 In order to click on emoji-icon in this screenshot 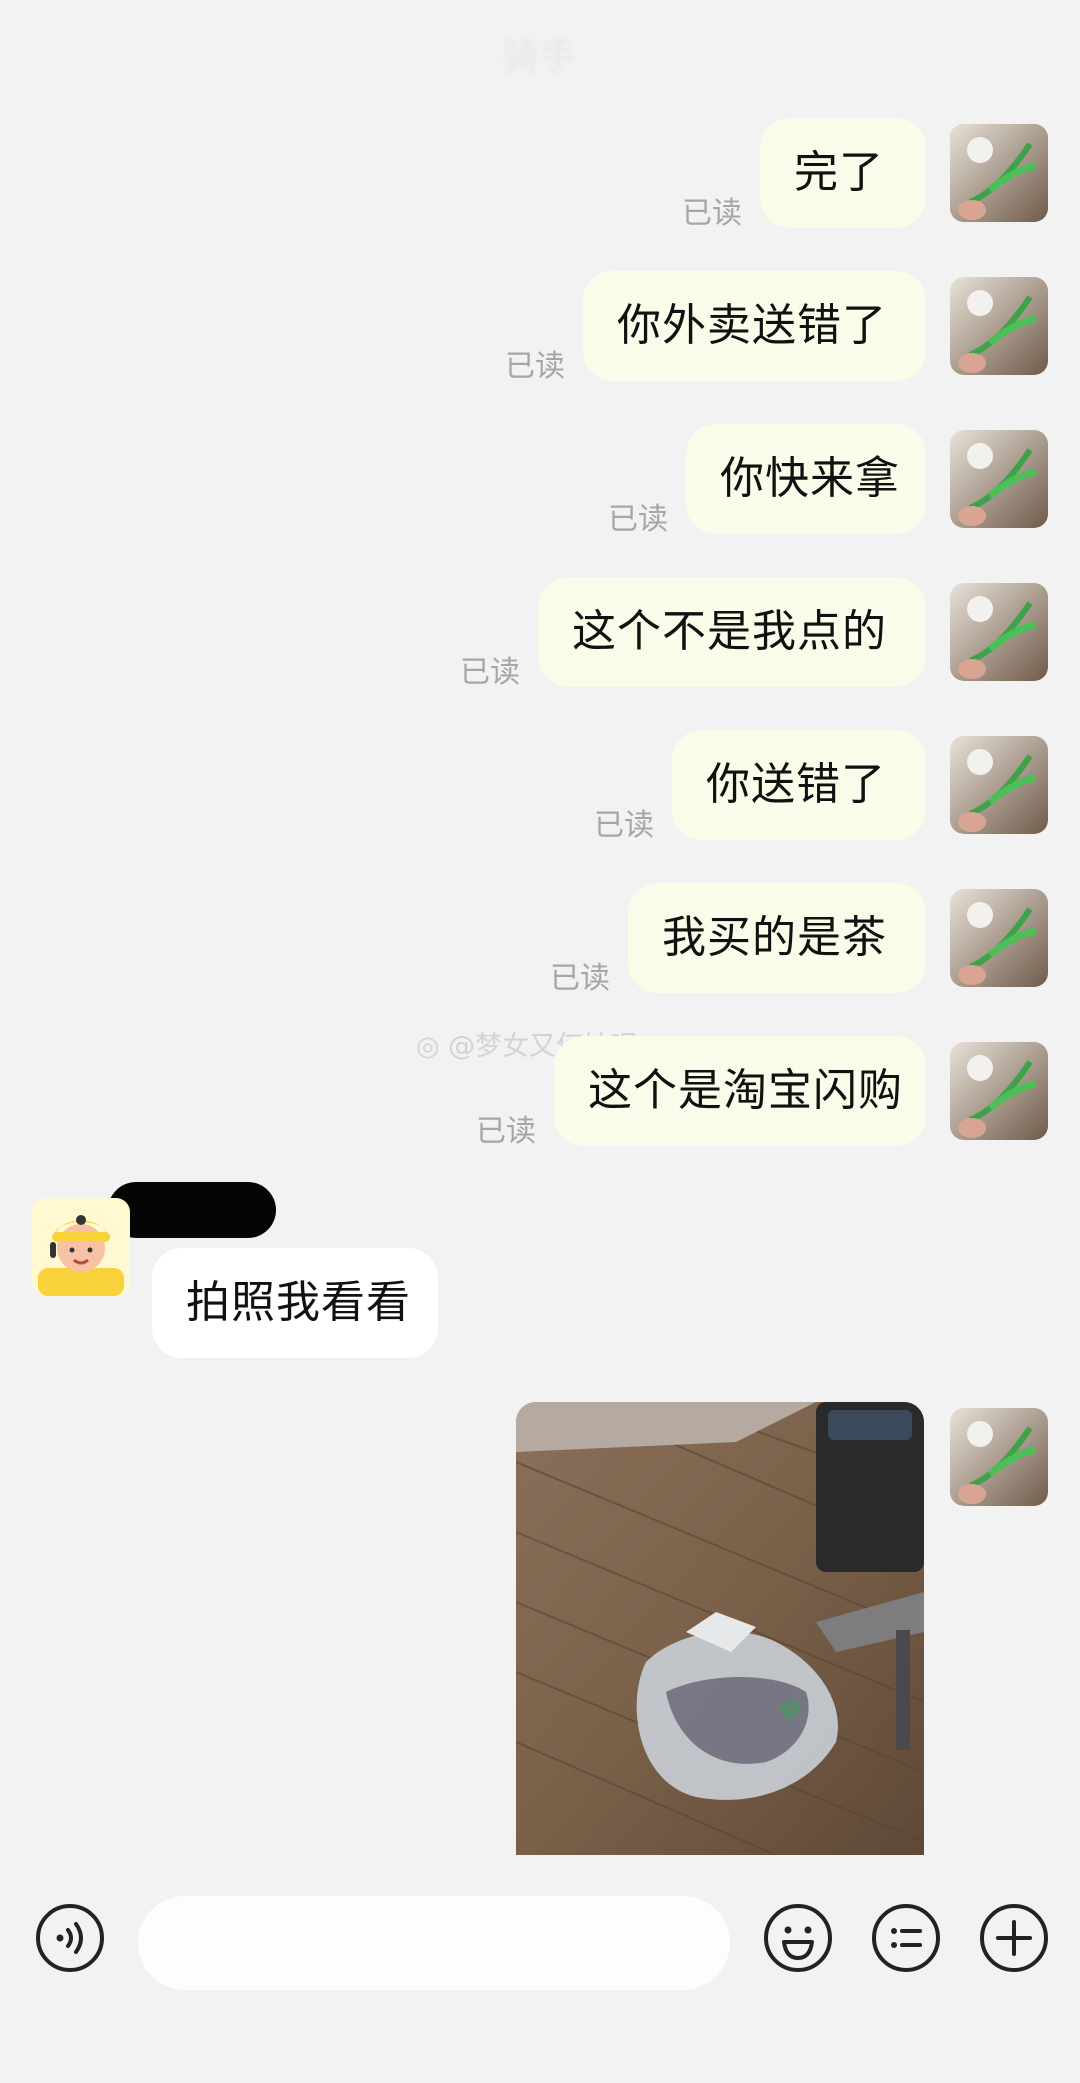, I will do `click(798, 1938)`.